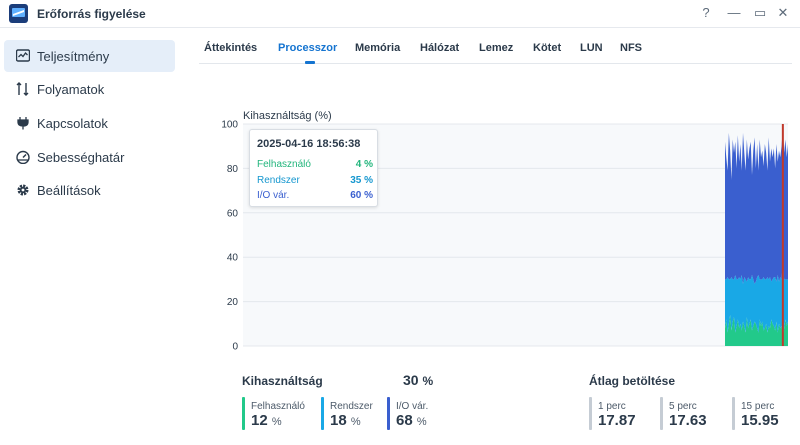 The width and height of the screenshot is (800, 445). I want to click on y-tick-label: 100, so click(229, 125).